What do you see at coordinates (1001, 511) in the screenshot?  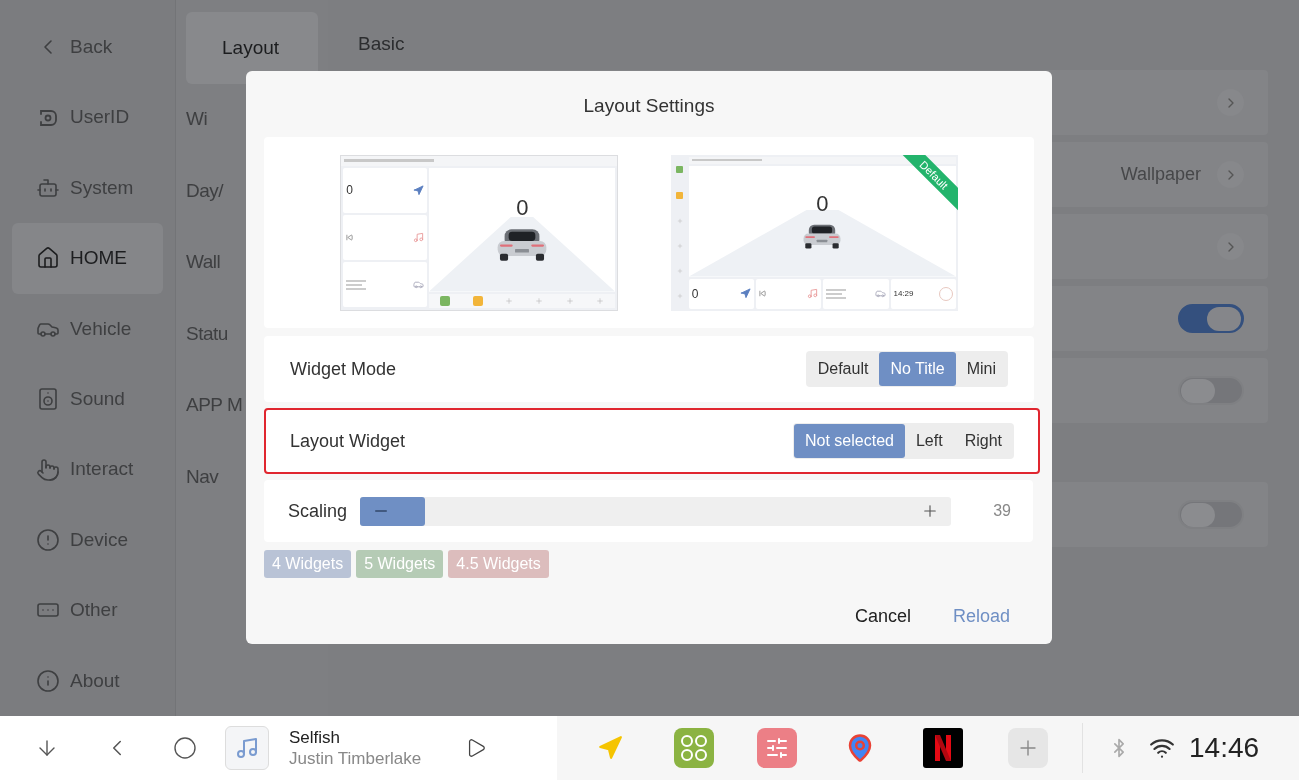 I see `scaling-reading: 39` at bounding box center [1001, 511].